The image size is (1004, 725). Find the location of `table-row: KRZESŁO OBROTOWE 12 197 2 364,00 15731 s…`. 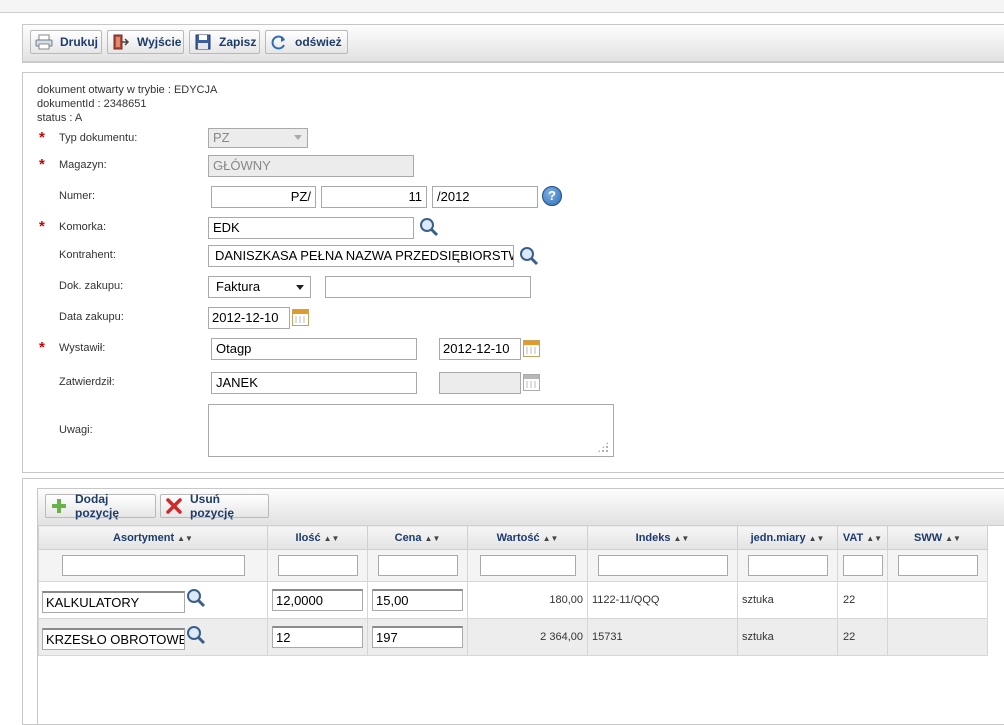

table-row: KRZESŁO OBROTOWE 12 197 2 364,00 15731 s… is located at coordinates (513, 637).